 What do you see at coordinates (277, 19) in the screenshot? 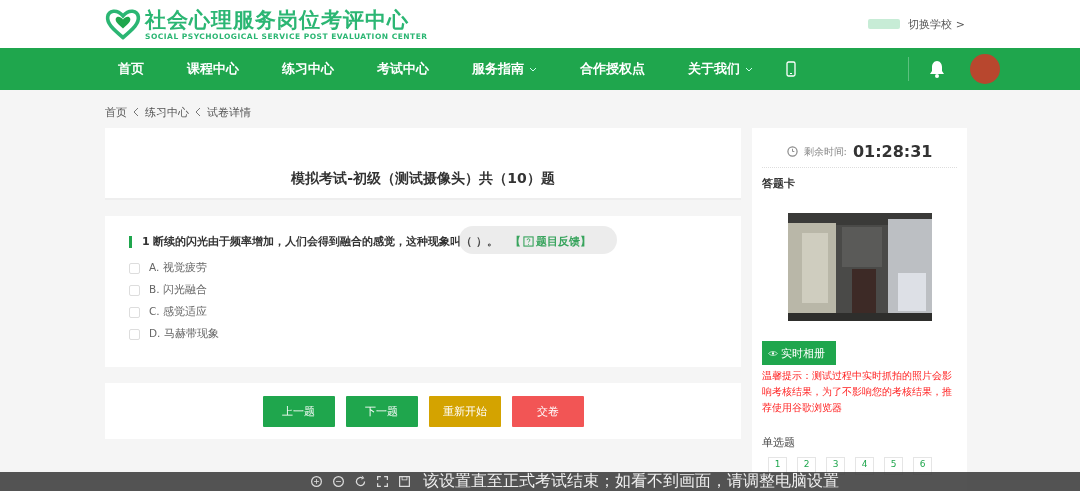
I see `logo-title: 社会心理服务岗位考评中心` at bounding box center [277, 19].